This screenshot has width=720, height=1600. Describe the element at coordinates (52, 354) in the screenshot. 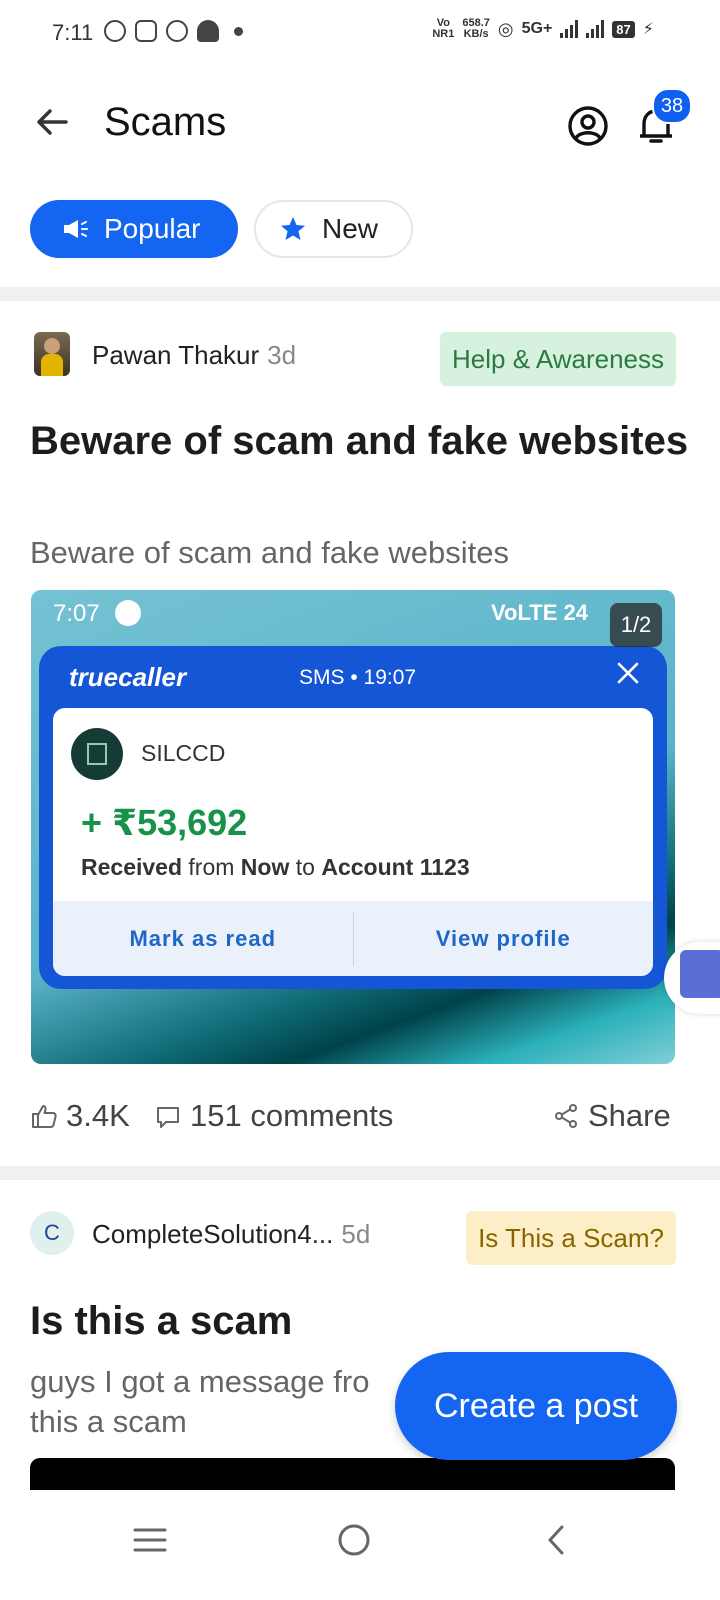

I see `author-avatar` at that location.